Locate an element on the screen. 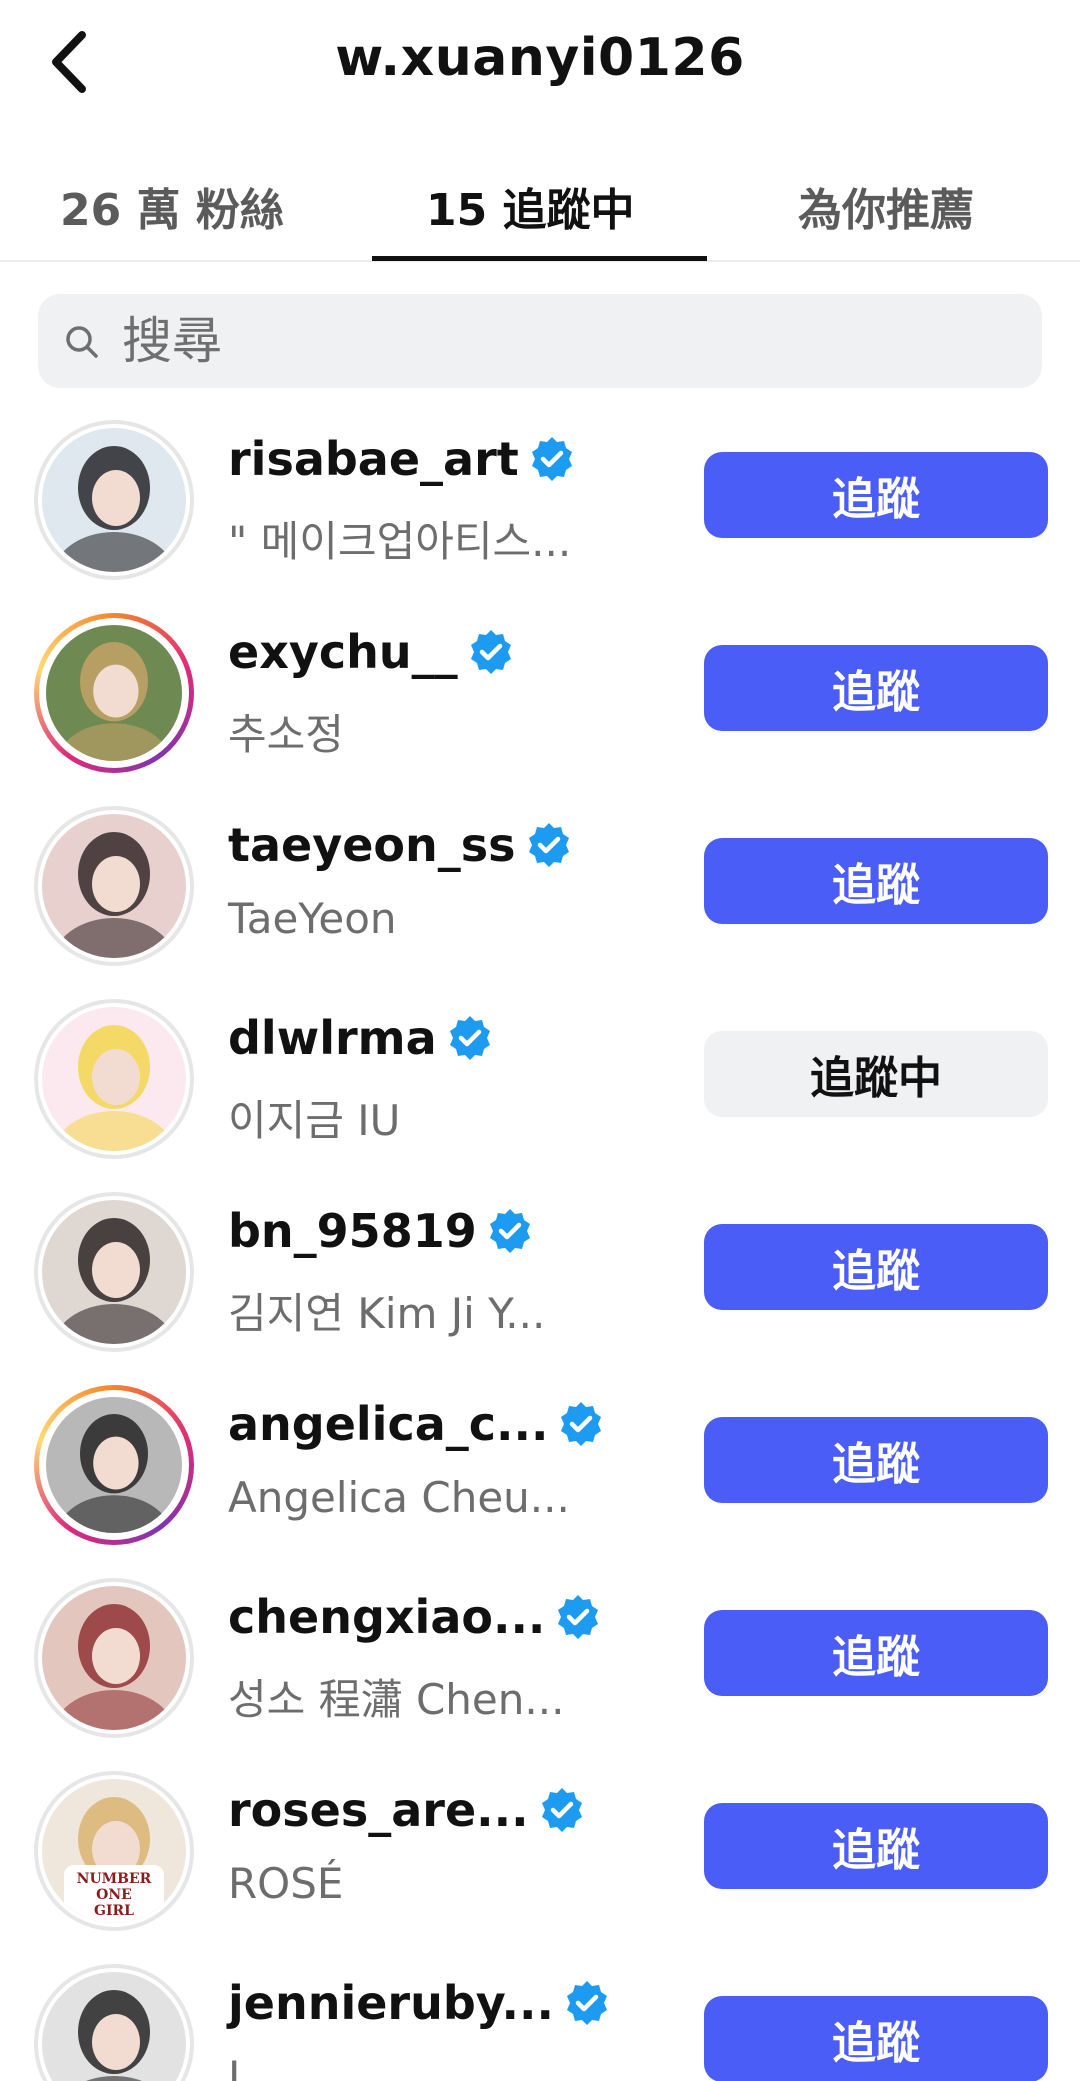  username: taeyeon_ss is located at coordinates (372, 845).